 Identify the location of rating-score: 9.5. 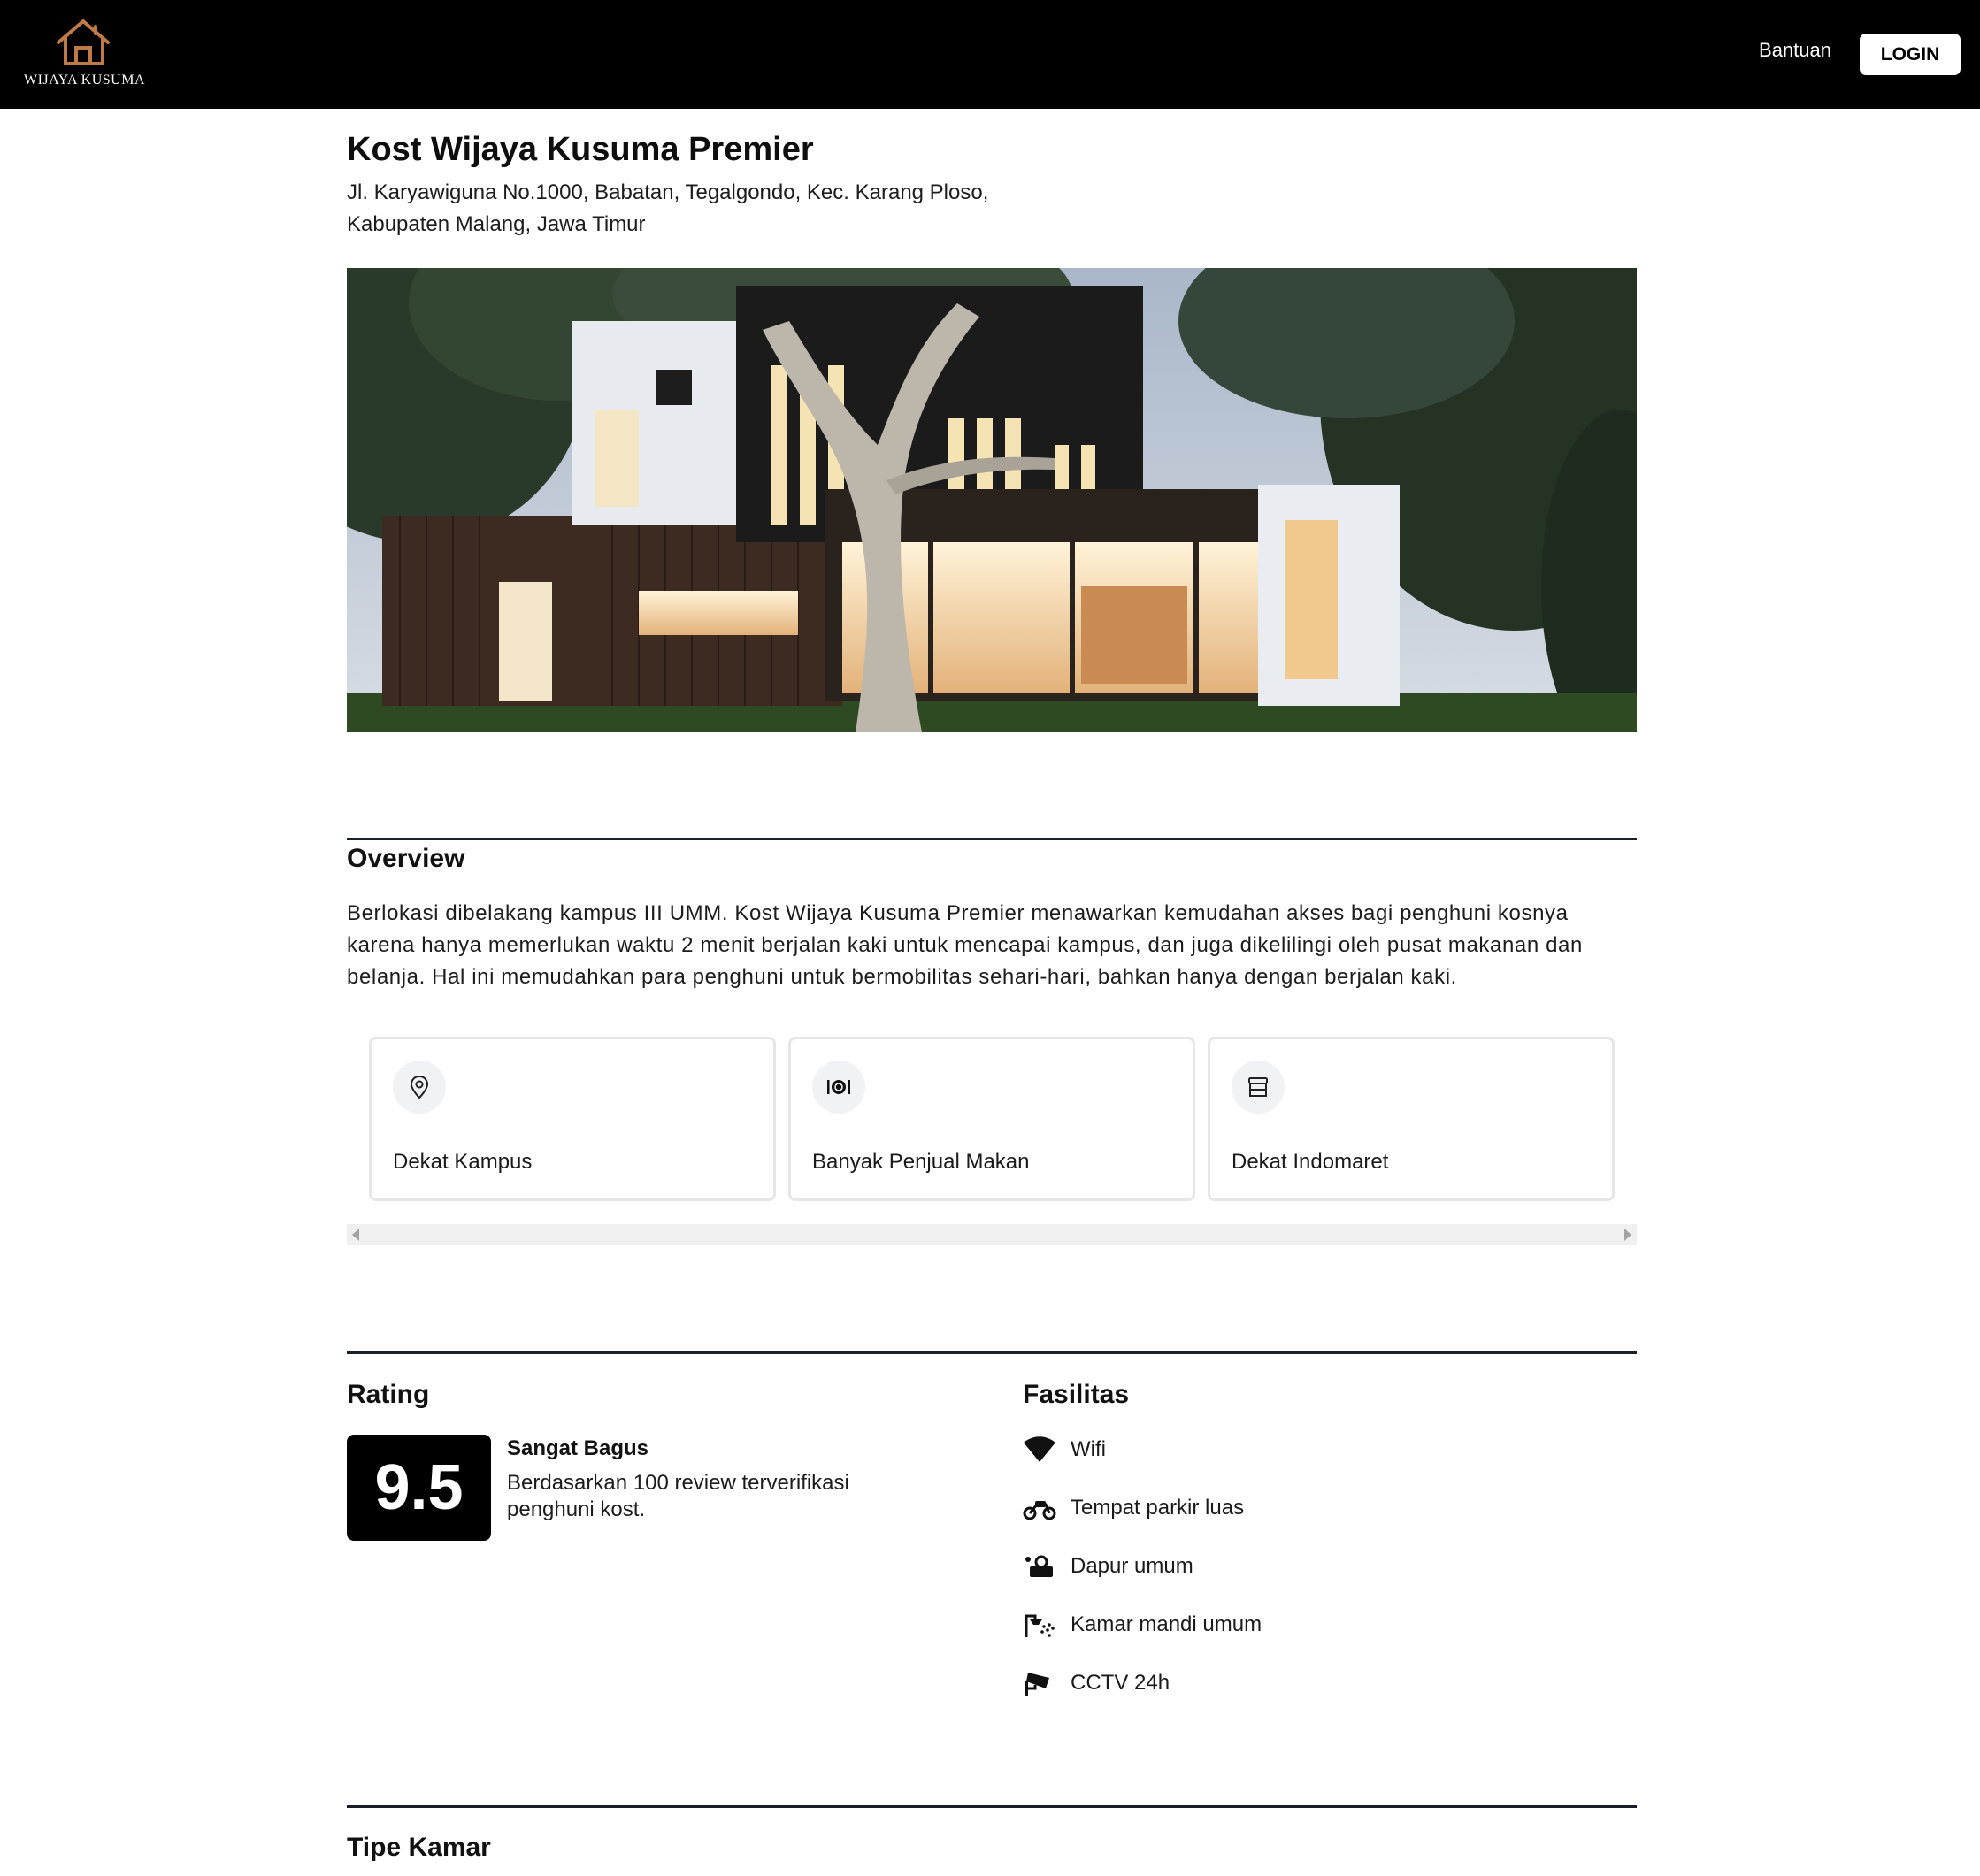
(419, 1488).